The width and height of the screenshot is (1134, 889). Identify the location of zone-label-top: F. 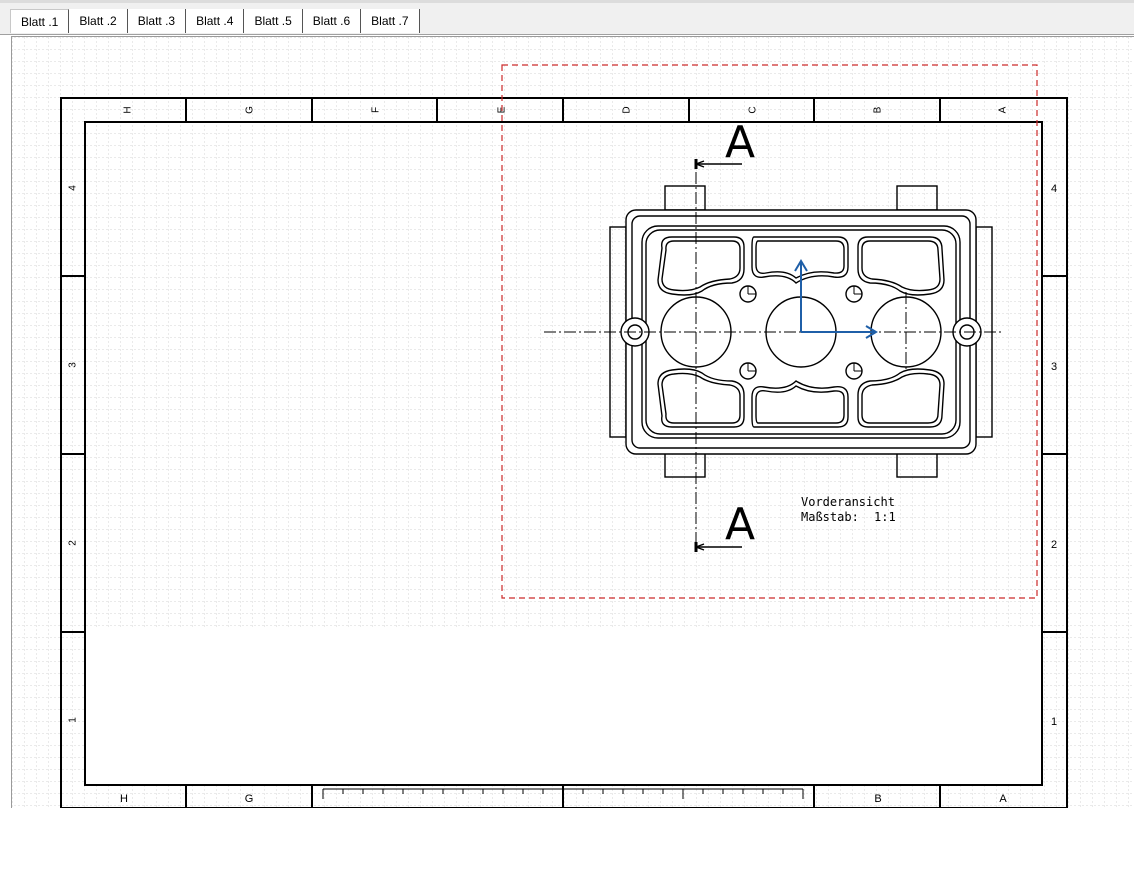
(376, 110).